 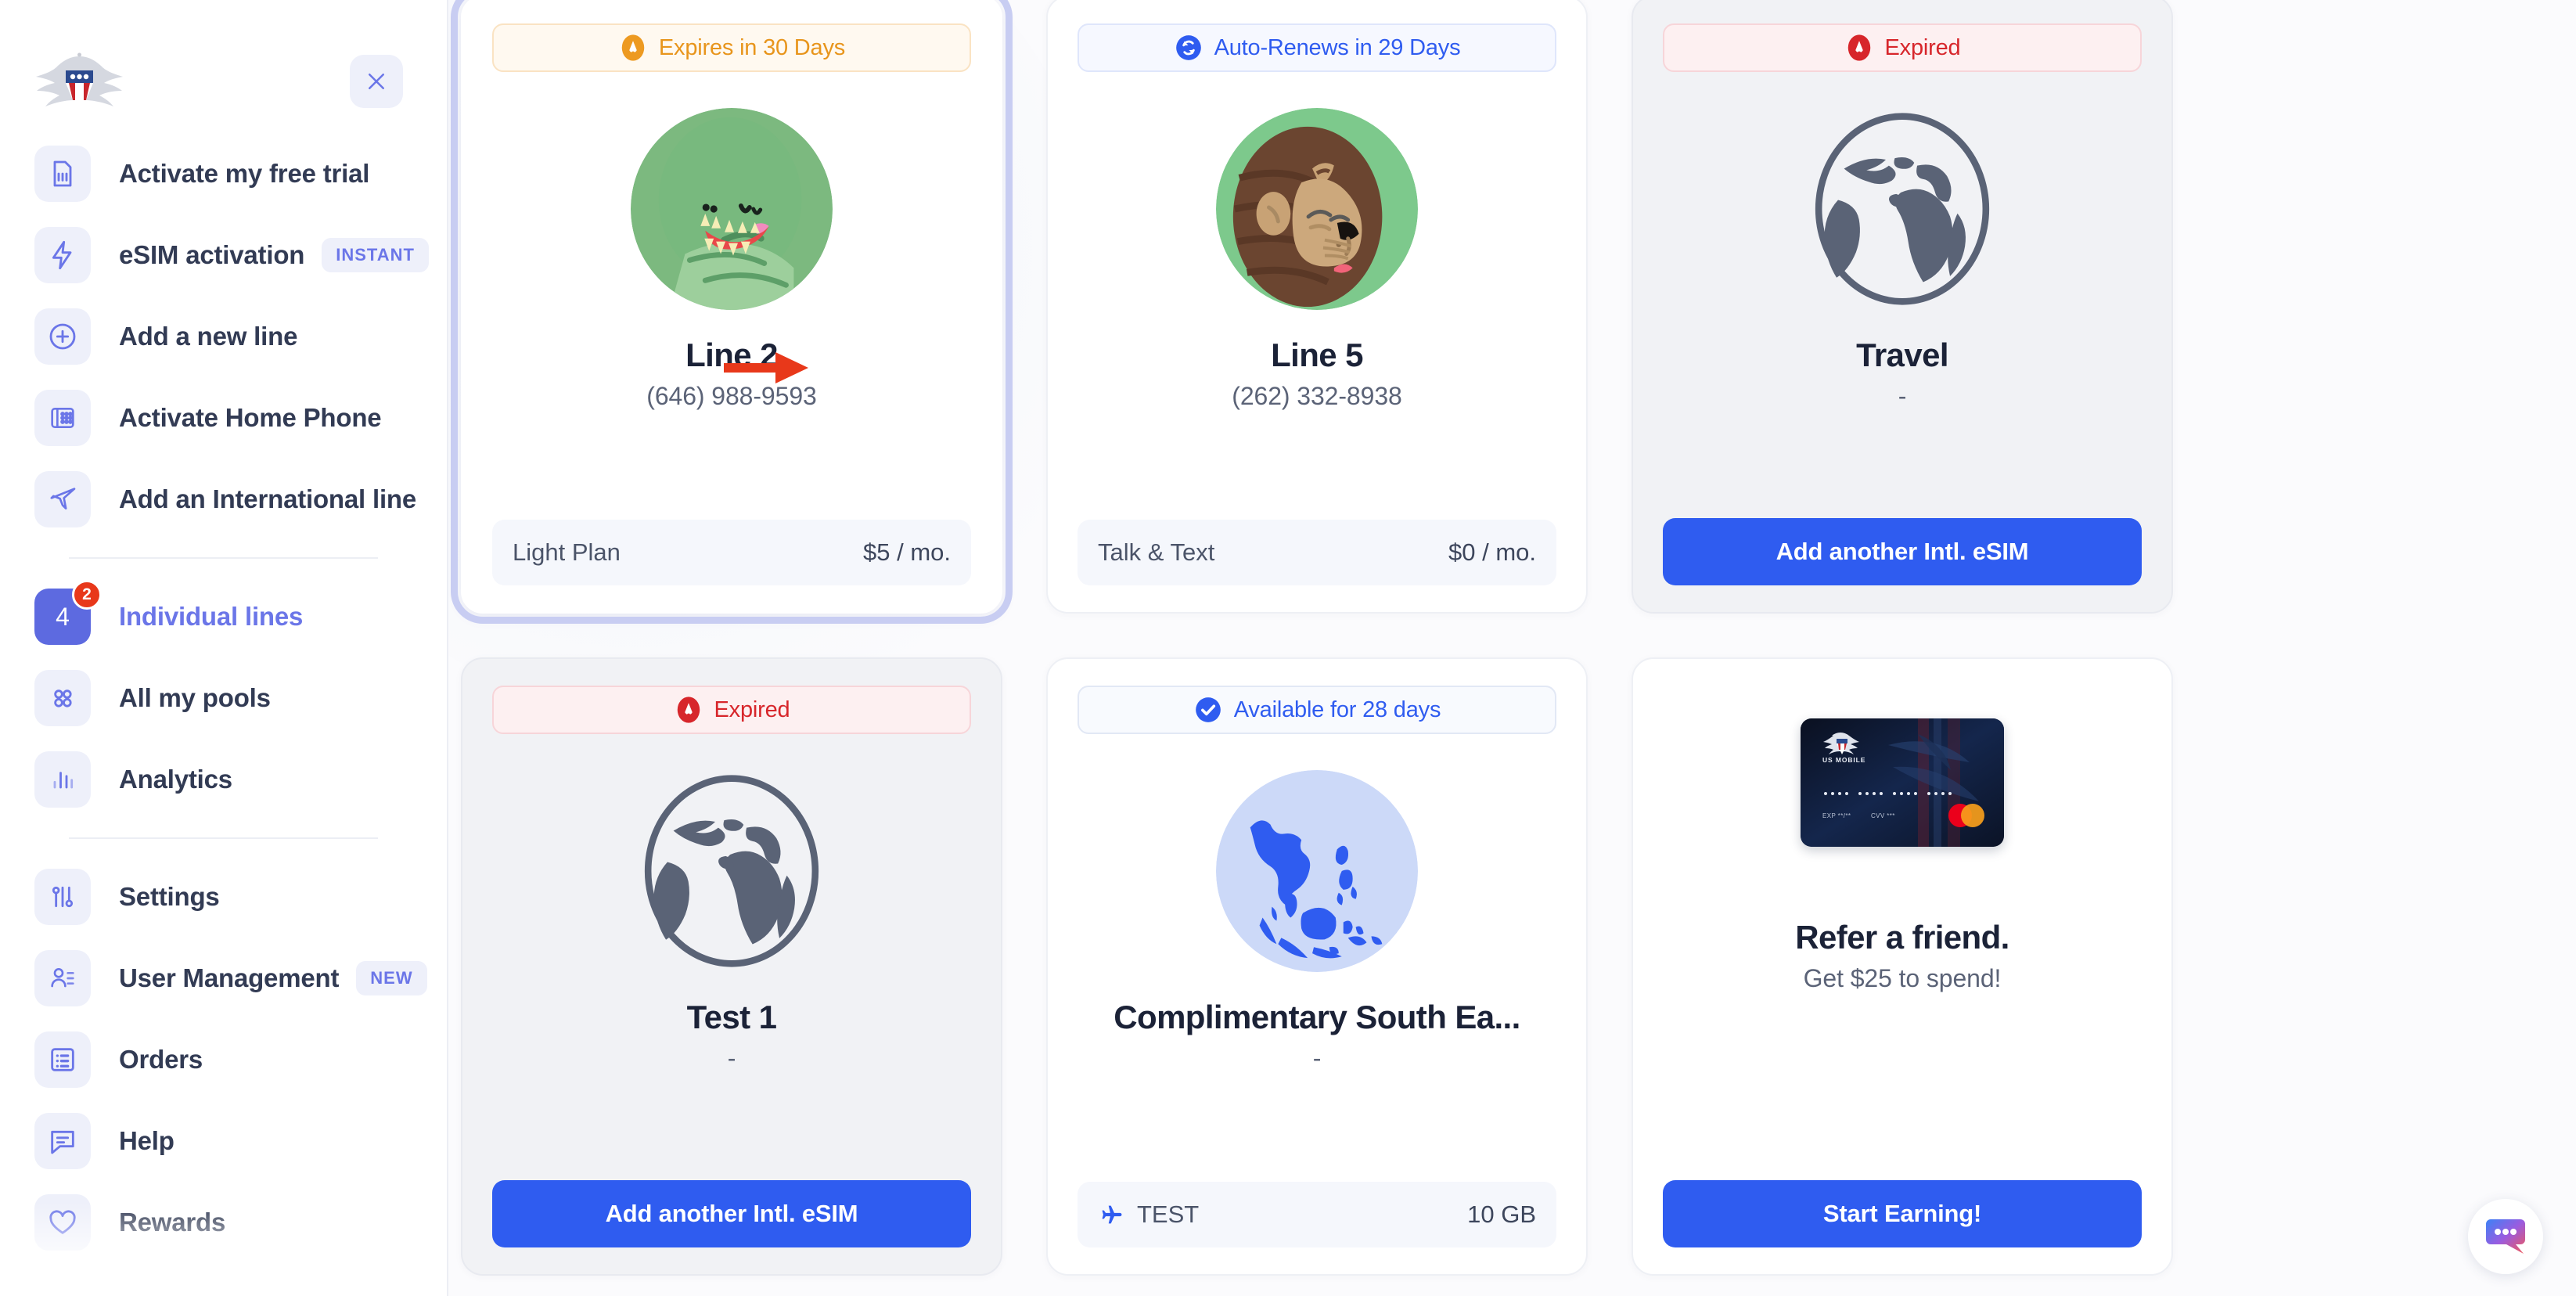 I want to click on card-title: Line 5, so click(x=1317, y=355).